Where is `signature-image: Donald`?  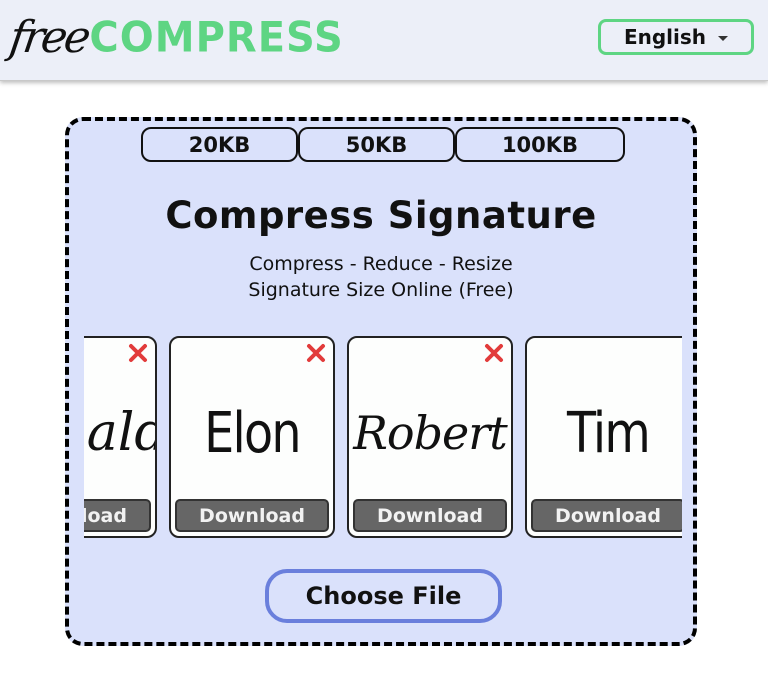
signature-image: Donald is located at coordinates (119, 433).